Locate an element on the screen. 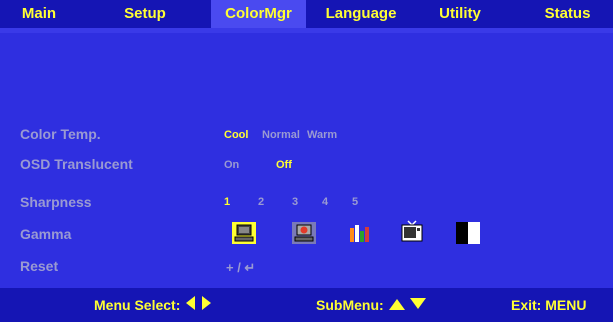 This screenshot has height=323, width=613. submenu-hint: SubMenu: is located at coordinates (371, 305).